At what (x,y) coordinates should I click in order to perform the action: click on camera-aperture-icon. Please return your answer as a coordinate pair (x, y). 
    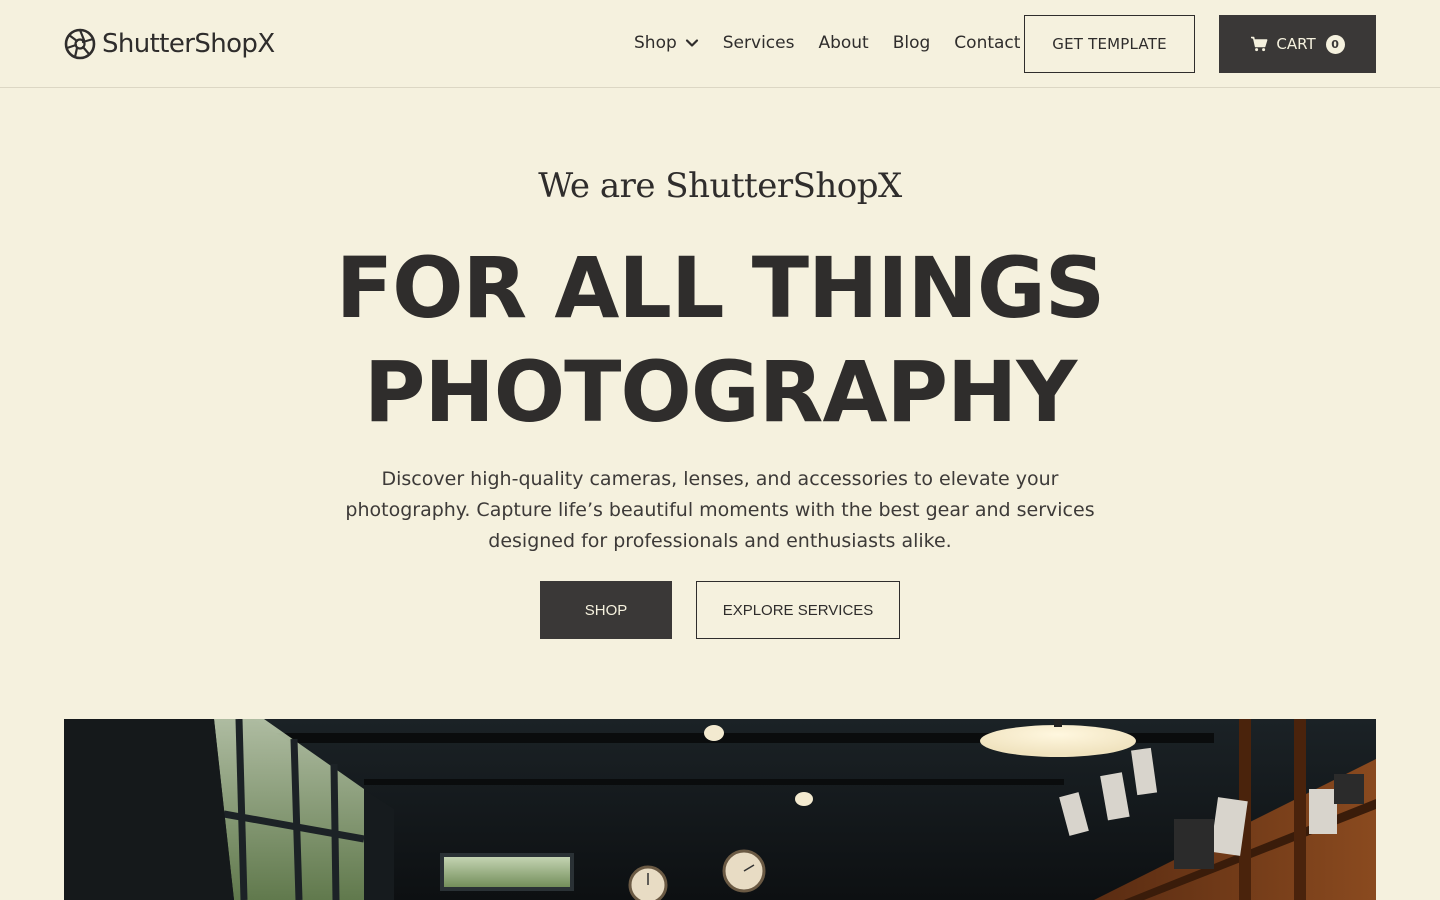
    Looking at the image, I should click on (80, 44).